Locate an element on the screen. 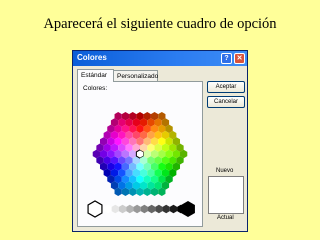 The image size is (320, 240). black-swatch is located at coordinates (188, 209).